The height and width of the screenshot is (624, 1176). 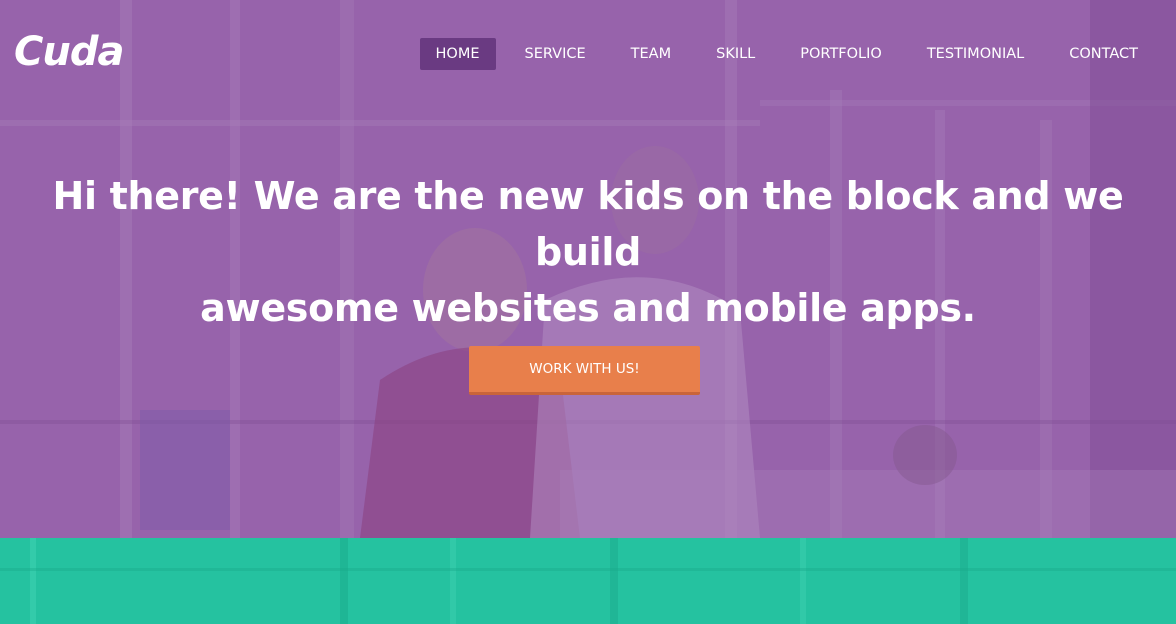 What do you see at coordinates (975, 54) in the screenshot?
I see `nav-item-testimonial: TESTIMONIAL` at bounding box center [975, 54].